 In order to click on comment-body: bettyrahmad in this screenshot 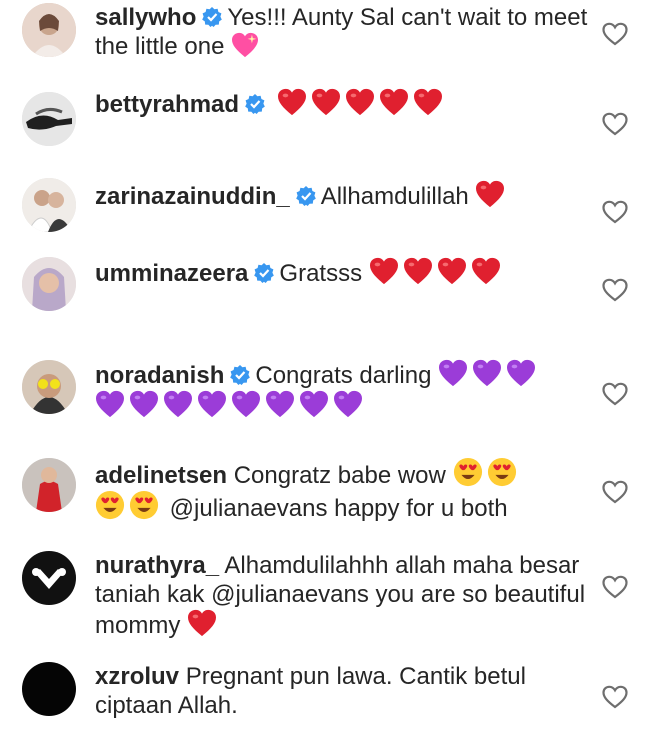, I will do `click(349, 103)`.